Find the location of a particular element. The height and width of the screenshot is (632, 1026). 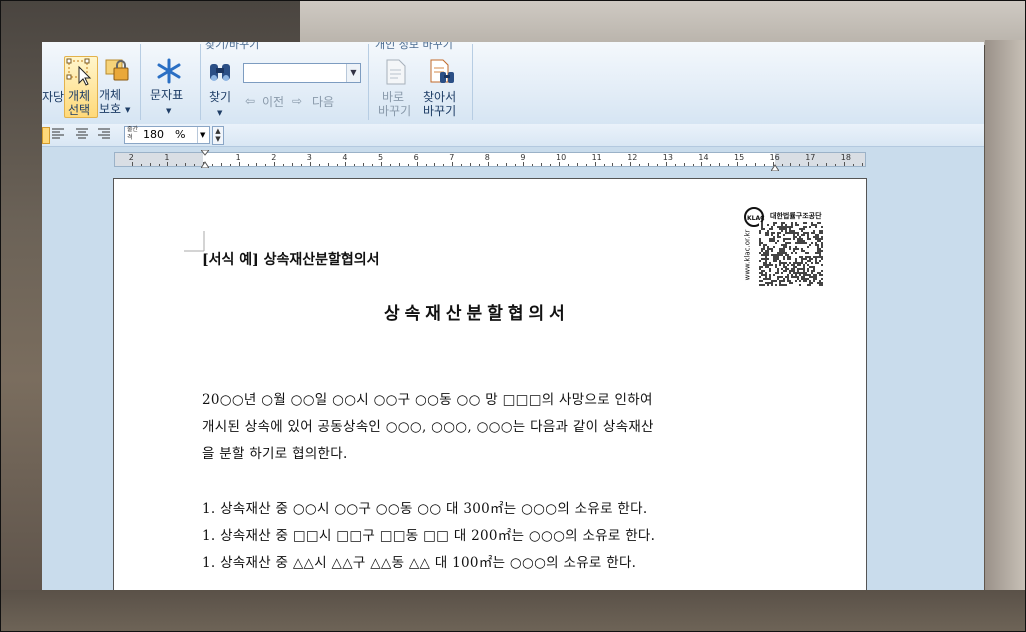

background-wall is located at coordinates (663, 22).